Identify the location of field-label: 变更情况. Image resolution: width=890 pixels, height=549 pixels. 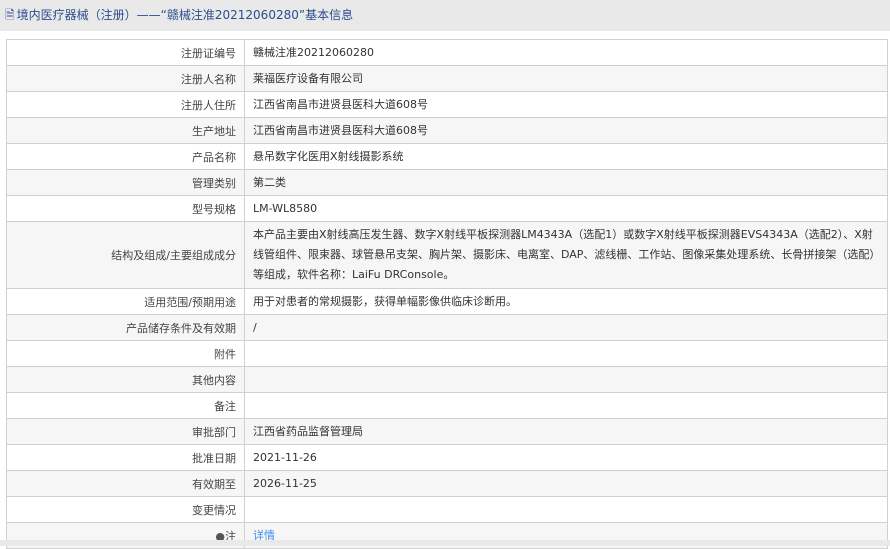
(125, 509).